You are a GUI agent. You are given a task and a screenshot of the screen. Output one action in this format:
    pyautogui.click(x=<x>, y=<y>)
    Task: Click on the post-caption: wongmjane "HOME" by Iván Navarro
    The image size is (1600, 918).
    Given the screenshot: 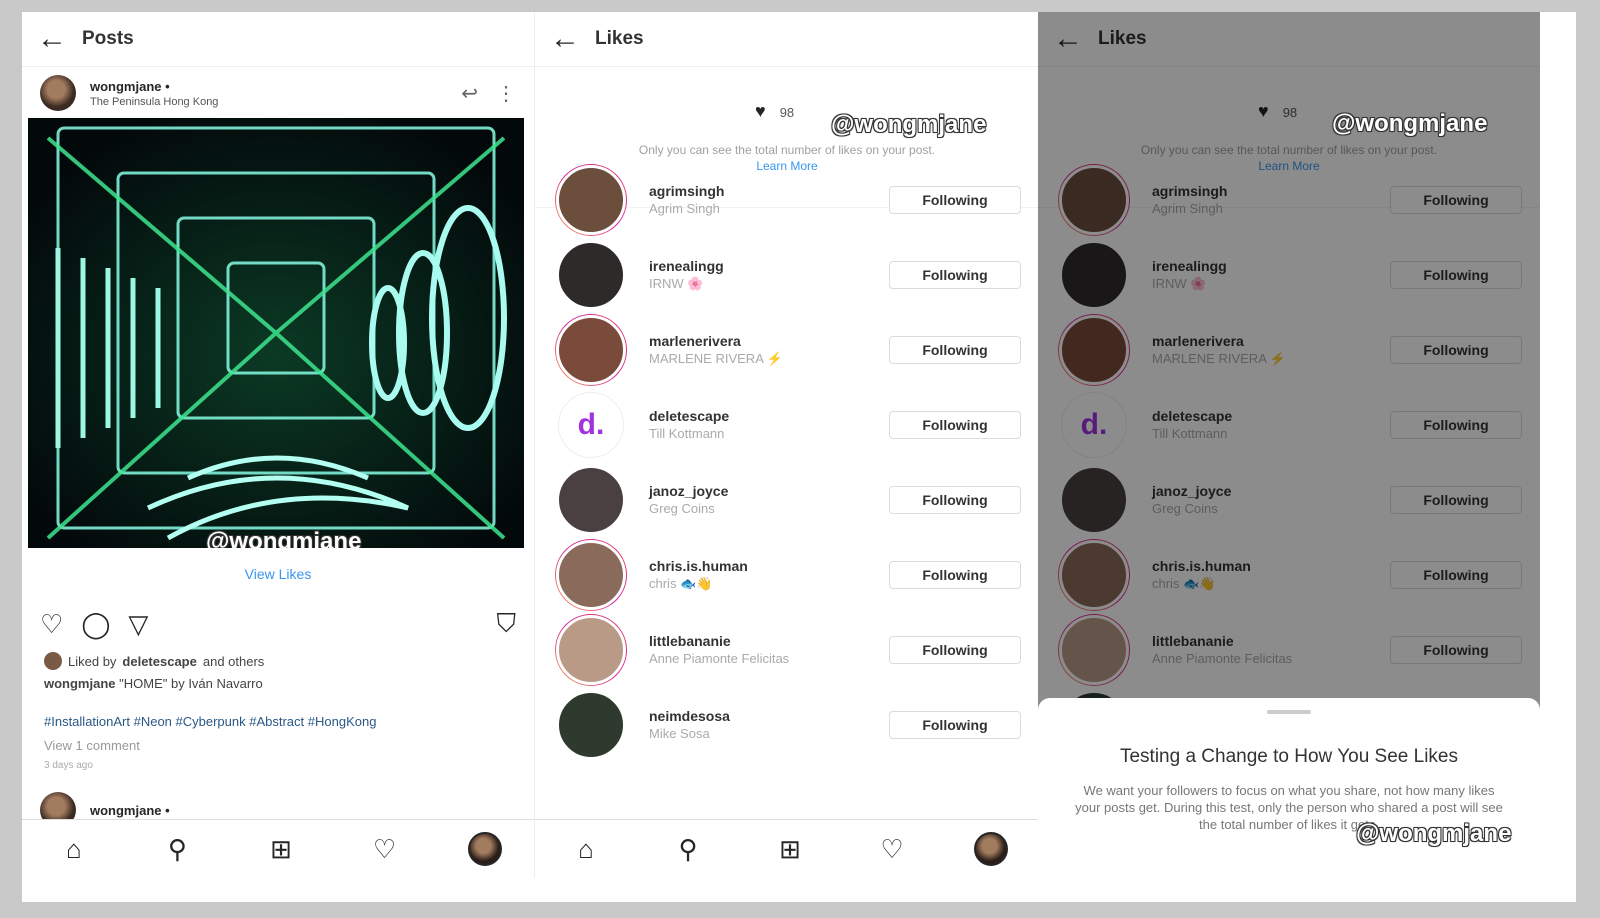 What is the action you would take?
    pyautogui.click(x=153, y=683)
    